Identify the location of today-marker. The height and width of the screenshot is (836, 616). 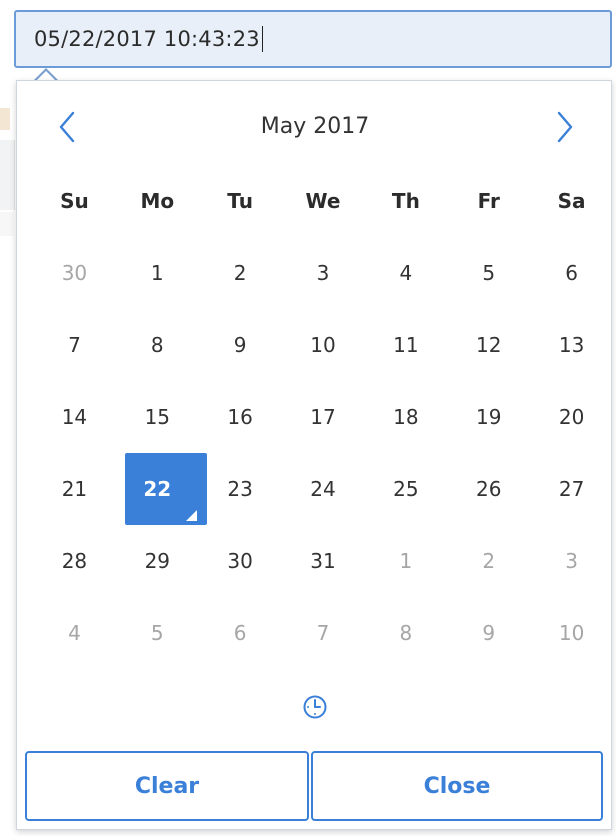
(191, 515).